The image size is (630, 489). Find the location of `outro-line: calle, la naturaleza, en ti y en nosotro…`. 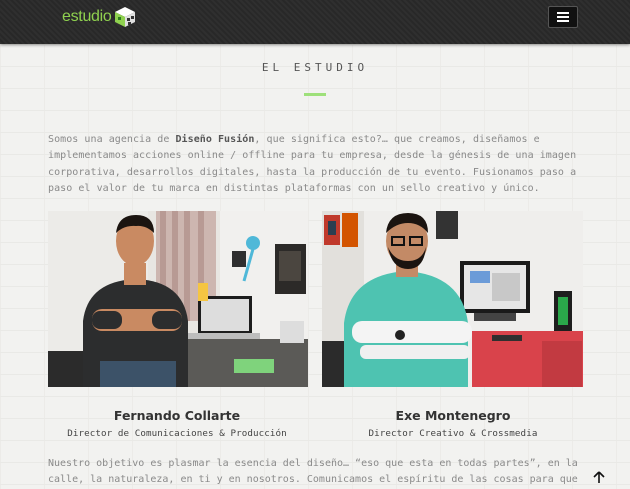

outro-line: calle, la naturaleza, en ti y en nosotro… is located at coordinates (313, 480).